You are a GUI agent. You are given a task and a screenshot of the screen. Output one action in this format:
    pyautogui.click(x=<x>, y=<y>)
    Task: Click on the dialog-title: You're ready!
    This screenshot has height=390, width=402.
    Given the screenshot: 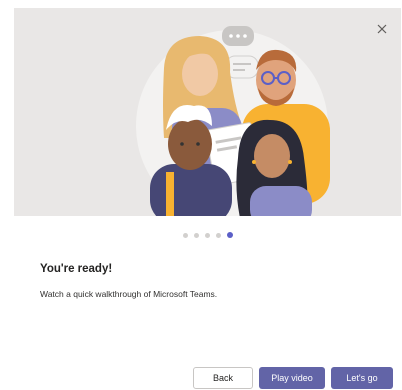 What is the action you would take?
    pyautogui.click(x=76, y=269)
    